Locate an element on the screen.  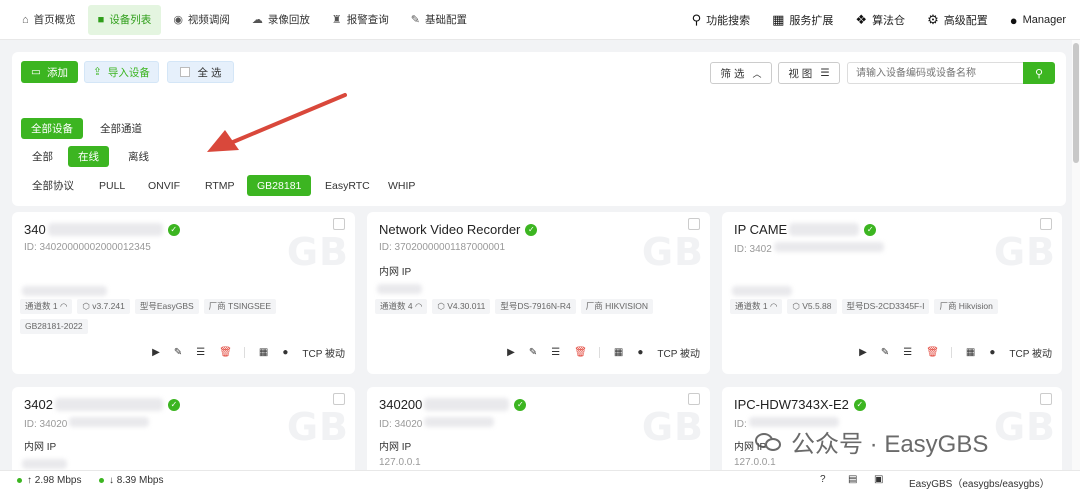
nav-device-list: ■ 设备列表 is located at coordinates (124, 19).